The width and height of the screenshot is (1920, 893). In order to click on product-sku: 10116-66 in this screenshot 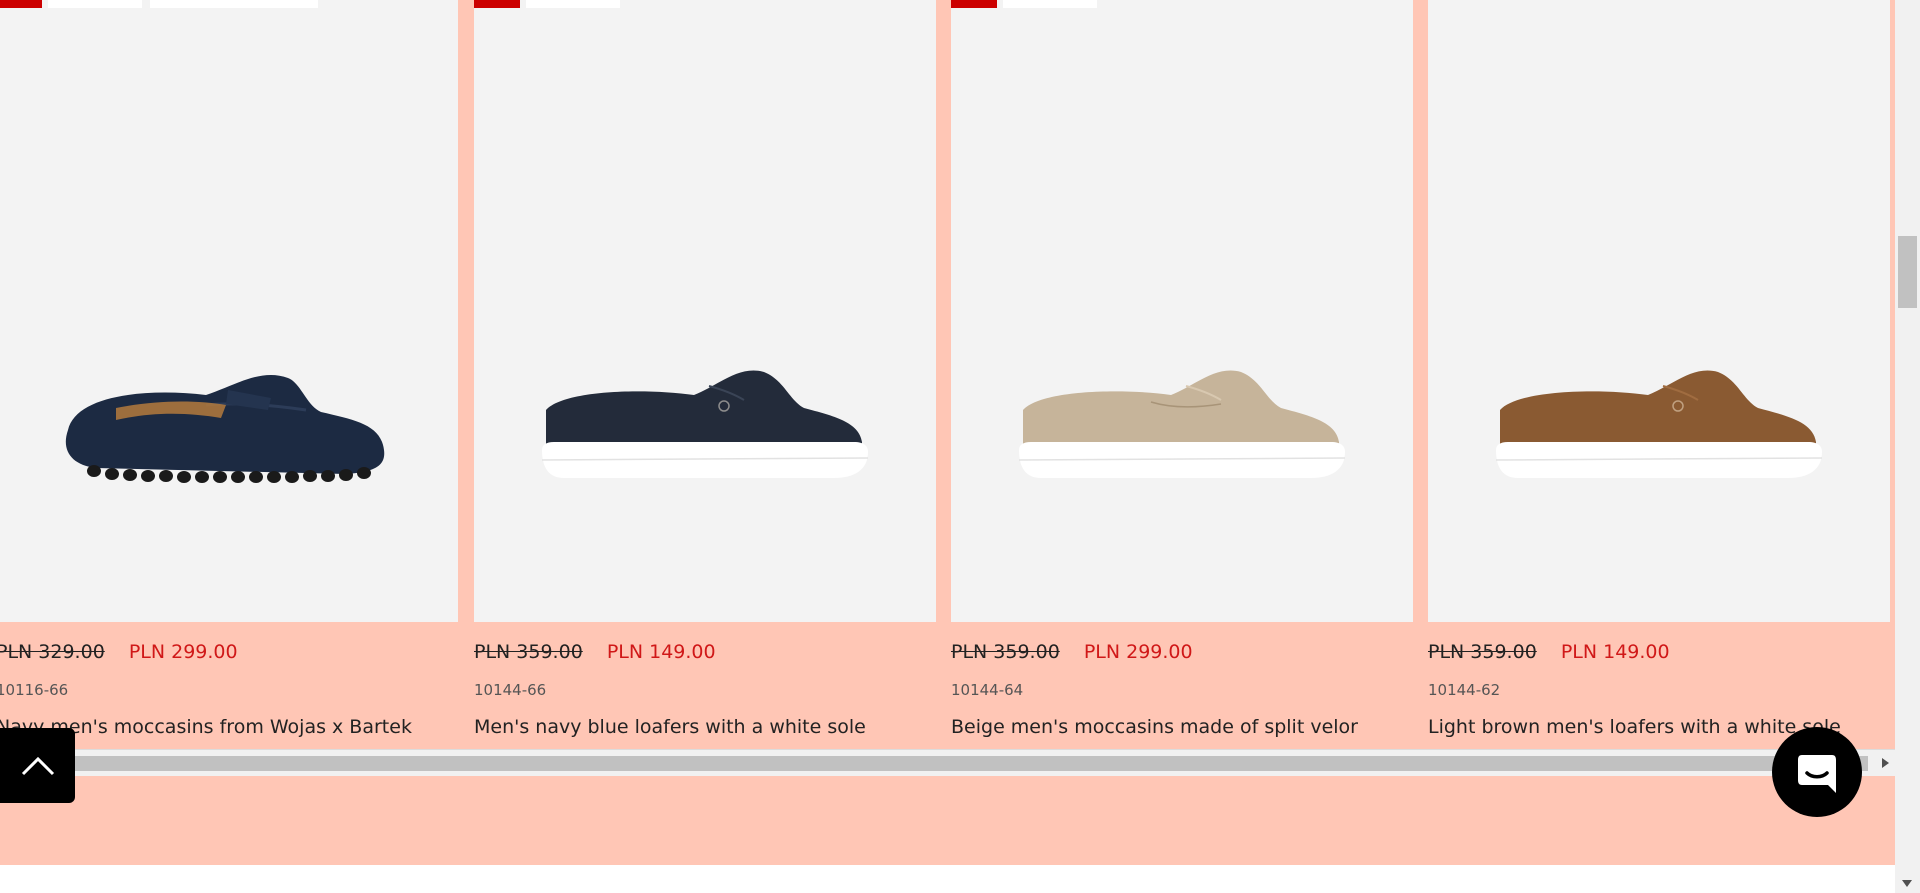, I will do `click(34, 690)`.